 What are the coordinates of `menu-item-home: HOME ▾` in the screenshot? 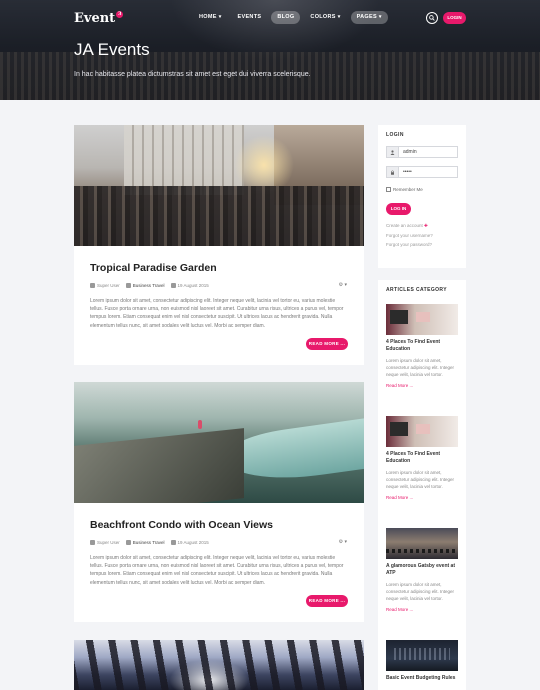 It's located at (210, 17).